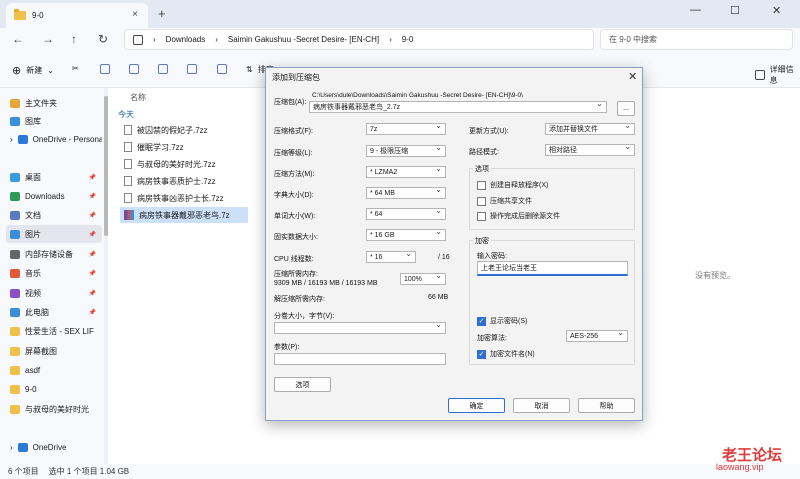  Describe the element at coordinates (476, 405) in the screenshot. I see `ok-button: 确定` at that location.